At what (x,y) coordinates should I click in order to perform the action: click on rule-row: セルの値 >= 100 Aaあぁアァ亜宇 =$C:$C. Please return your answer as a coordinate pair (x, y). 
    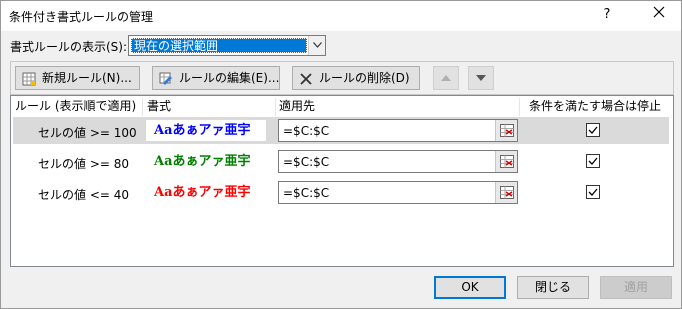
    Looking at the image, I should click on (341, 130).